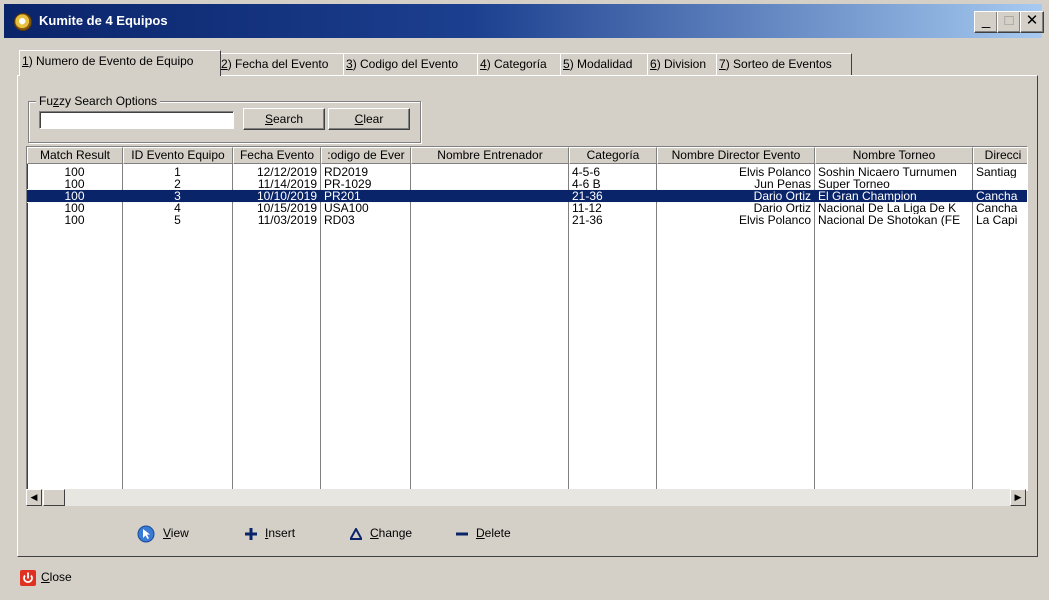  What do you see at coordinates (75, 155) in the screenshot?
I see `column-header-match-result: Match Result` at bounding box center [75, 155].